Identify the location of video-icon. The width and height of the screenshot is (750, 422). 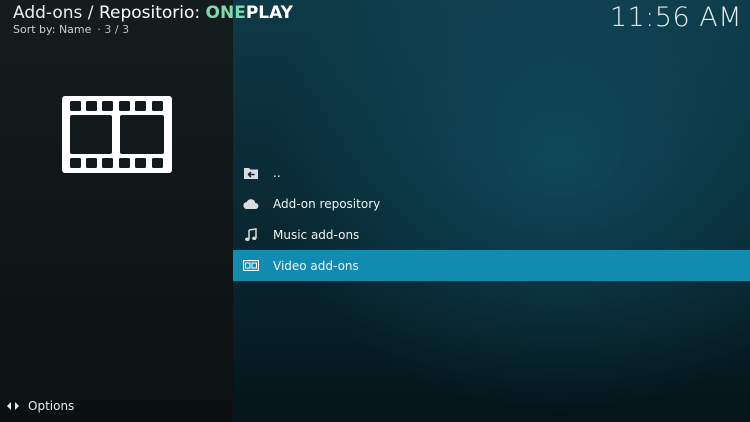
(251, 266).